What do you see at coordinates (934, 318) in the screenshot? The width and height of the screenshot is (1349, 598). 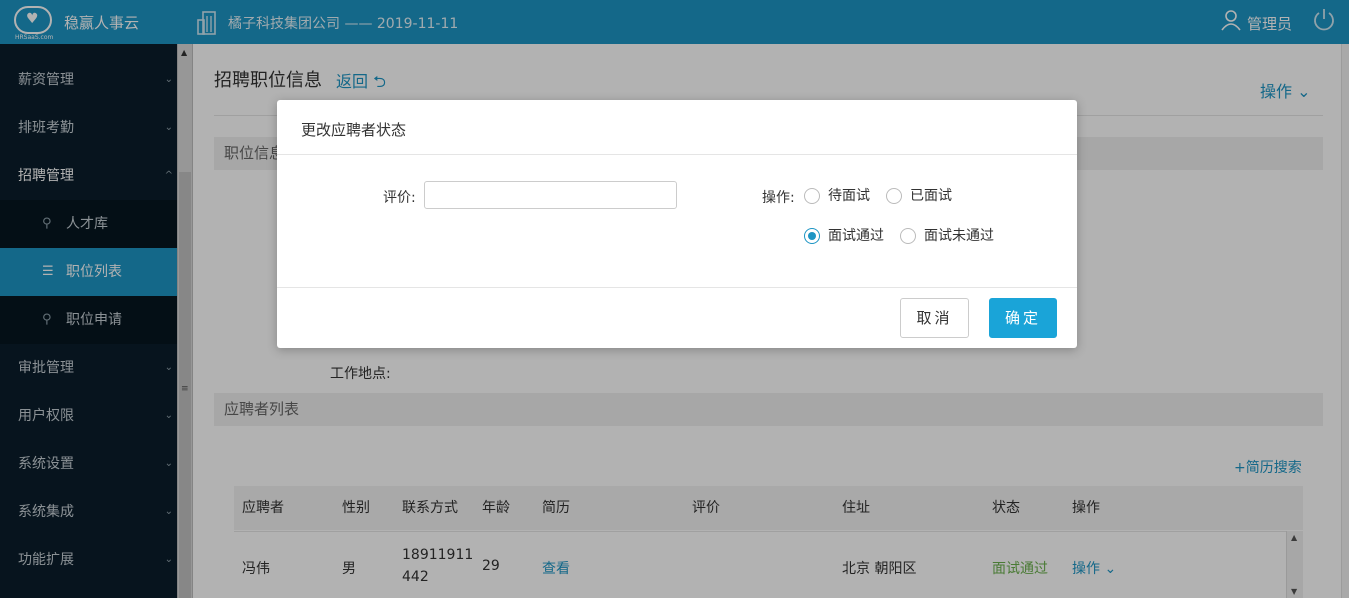 I see `cancel-button: 取消` at bounding box center [934, 318].